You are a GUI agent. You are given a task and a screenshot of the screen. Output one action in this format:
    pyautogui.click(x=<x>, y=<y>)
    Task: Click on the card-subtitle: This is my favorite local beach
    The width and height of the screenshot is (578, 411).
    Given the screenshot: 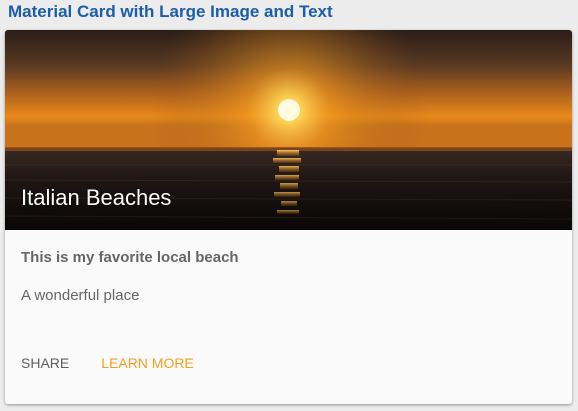 What is the action you would take?
    pyautogui.click(x=130, y=257)
    